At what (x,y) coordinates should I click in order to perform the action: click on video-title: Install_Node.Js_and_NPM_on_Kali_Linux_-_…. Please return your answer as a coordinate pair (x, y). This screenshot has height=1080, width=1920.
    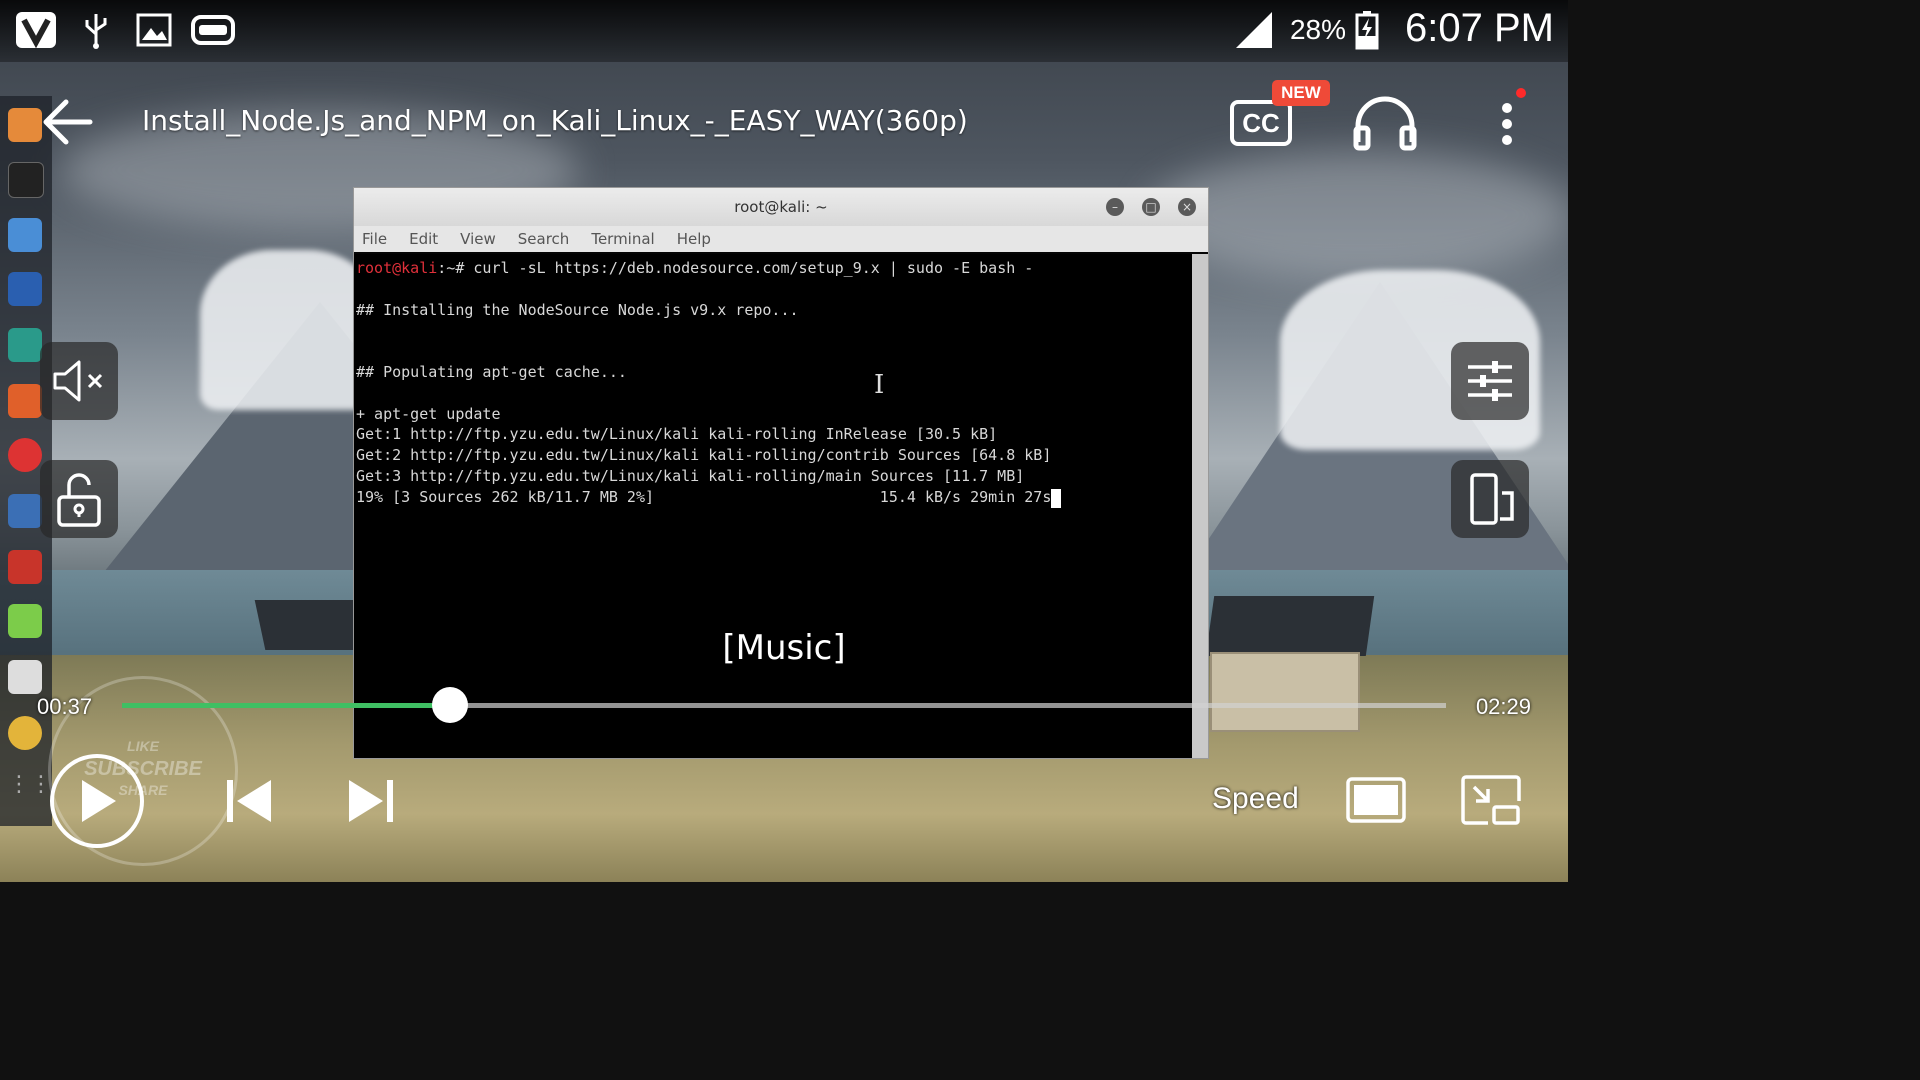
    Looking at the image, I should click on (555, 120).